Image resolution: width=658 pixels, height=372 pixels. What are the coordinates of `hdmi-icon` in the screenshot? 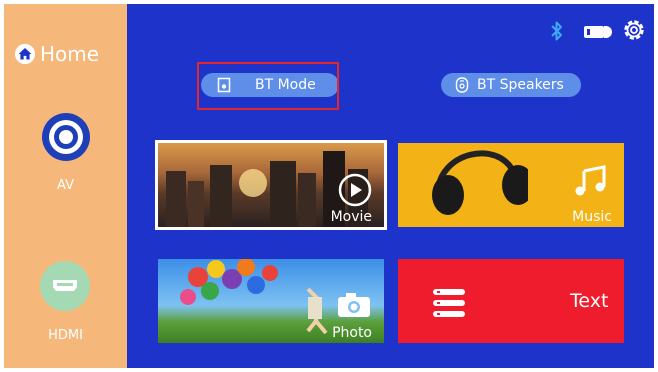 It's located at (65, 286).